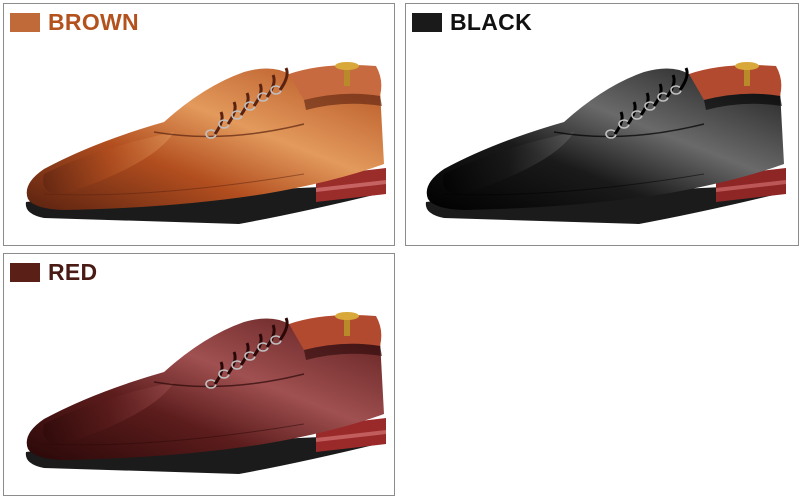 The height and width of the screenshot is (499, 801). I want to click on brown-oxford-shoe-icon, so click(206, 143).